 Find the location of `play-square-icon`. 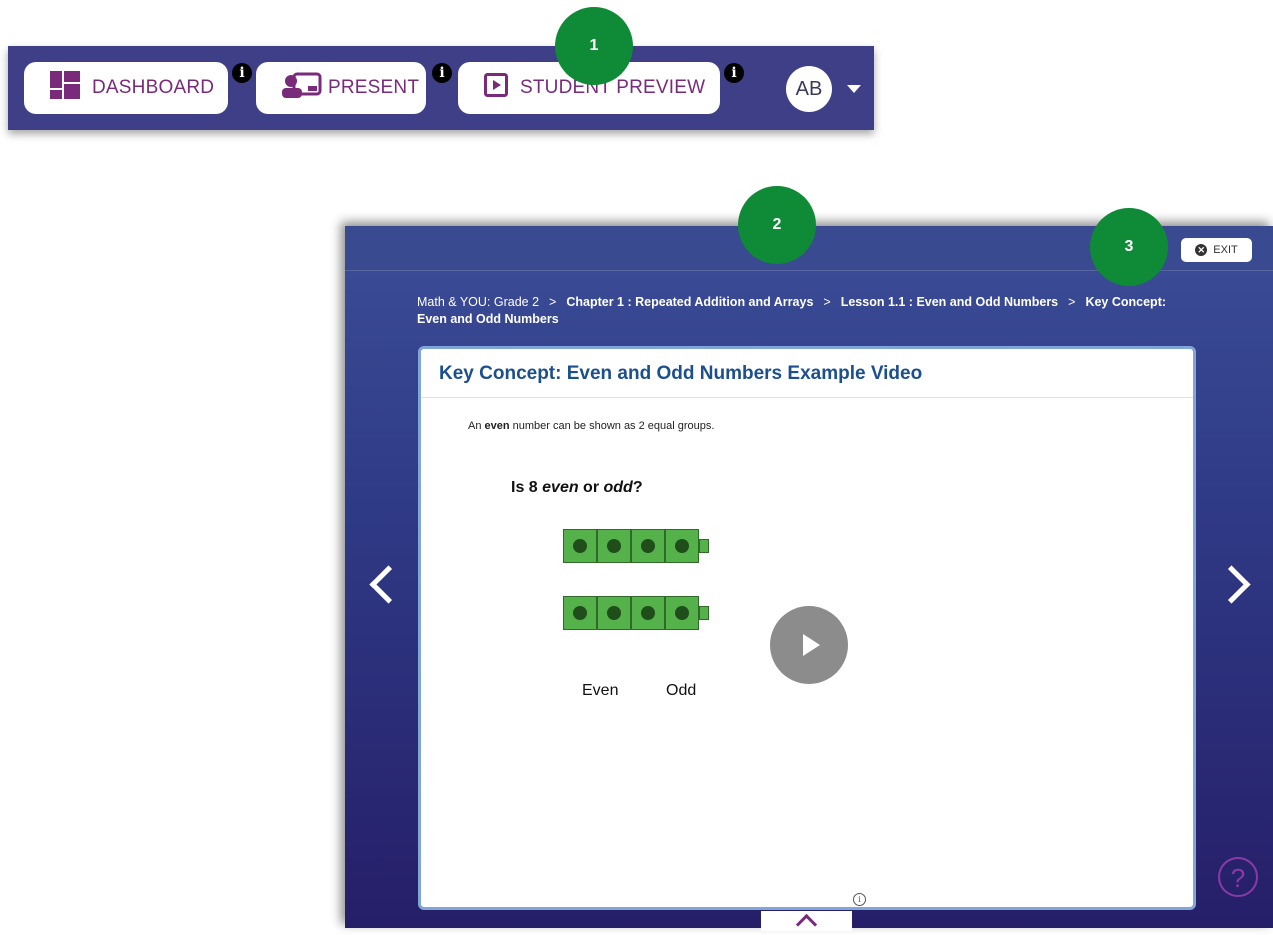

play-square-icon is located at coordinates (496, 88).